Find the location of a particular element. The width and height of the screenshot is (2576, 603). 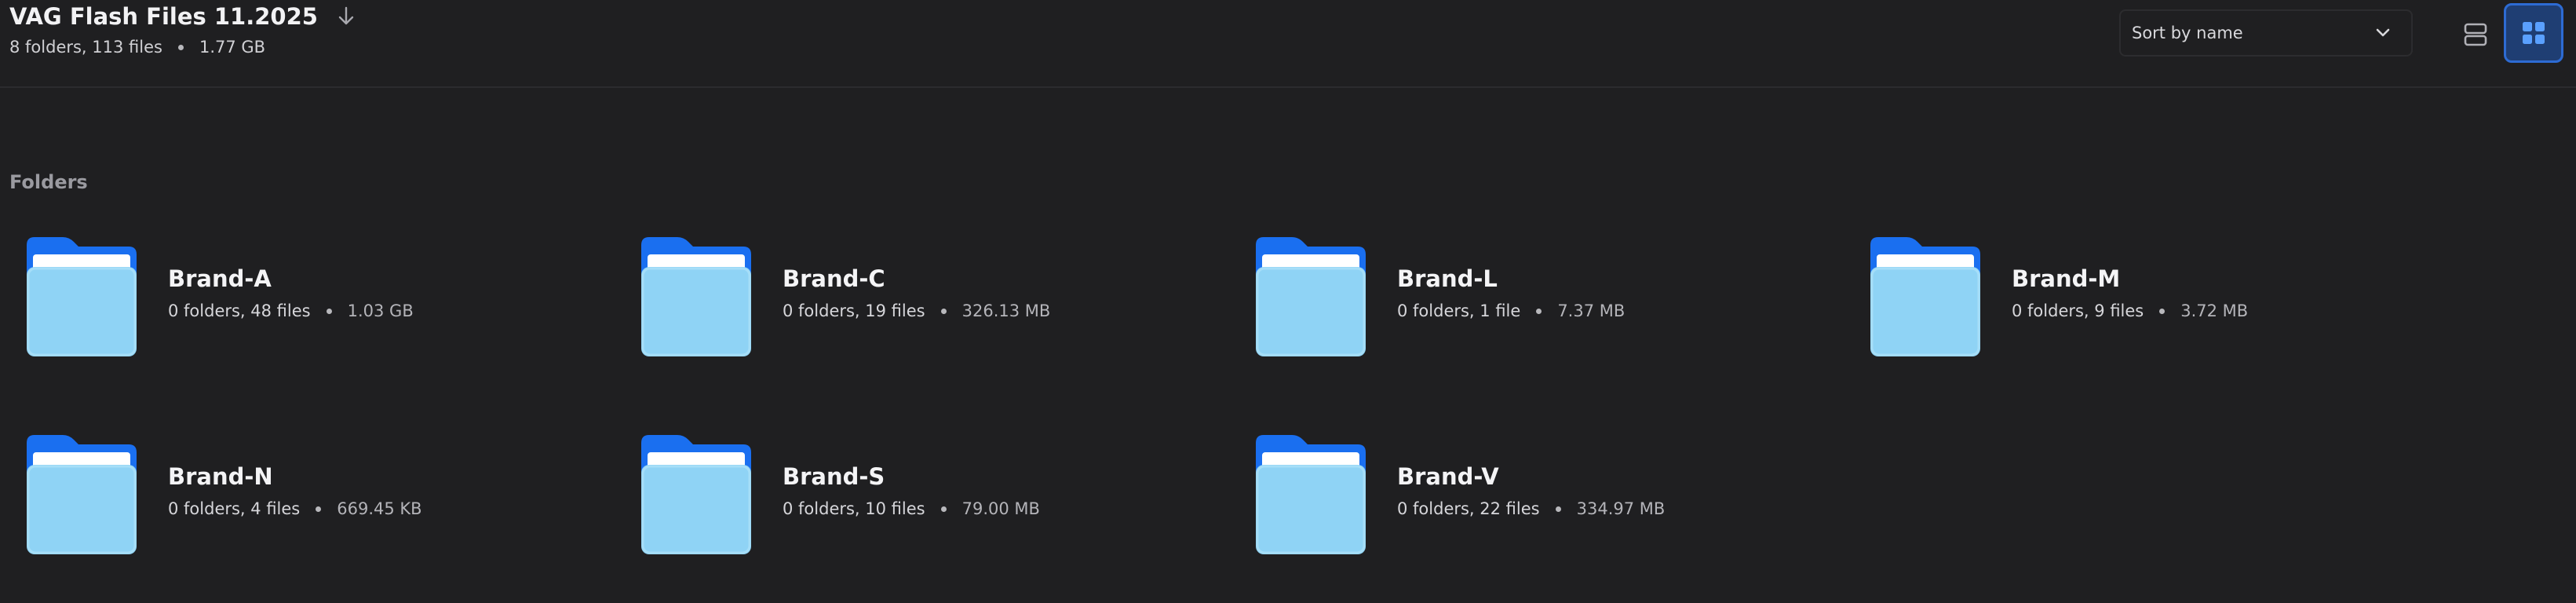

folder-meta: 0 folders, 4 files 669.45 KB is located at coordinates (295, 508).